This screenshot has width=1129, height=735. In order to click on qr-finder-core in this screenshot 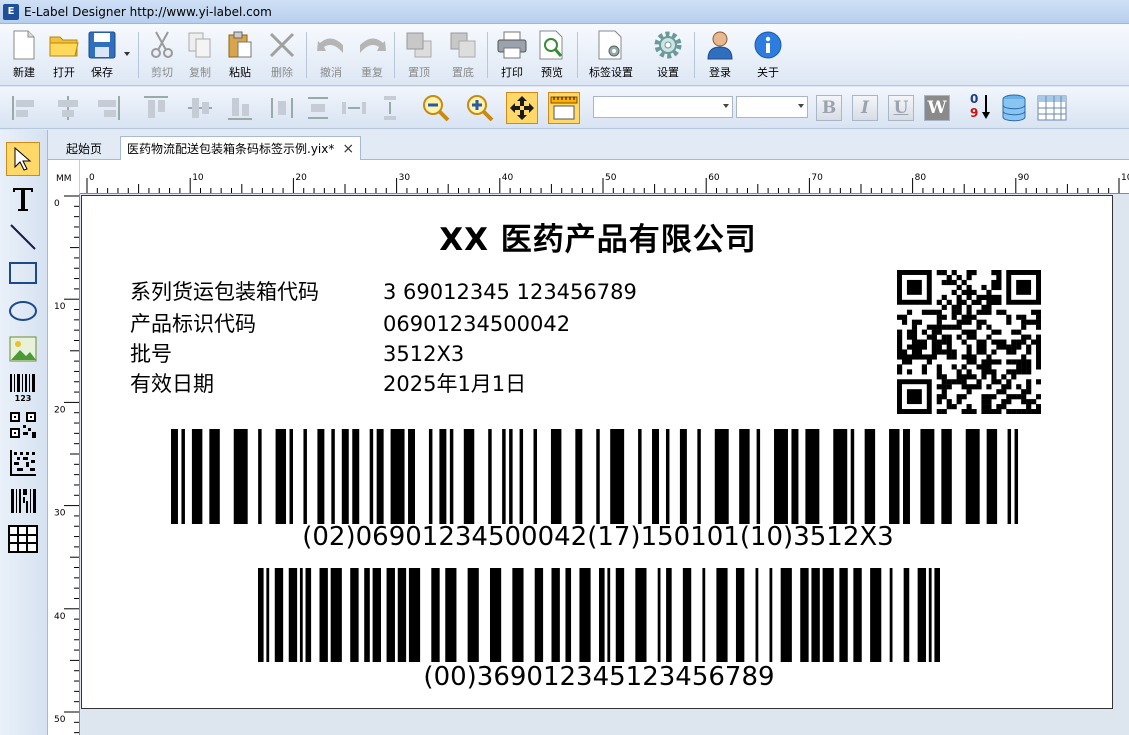, I will do `click(1024, 287)`.